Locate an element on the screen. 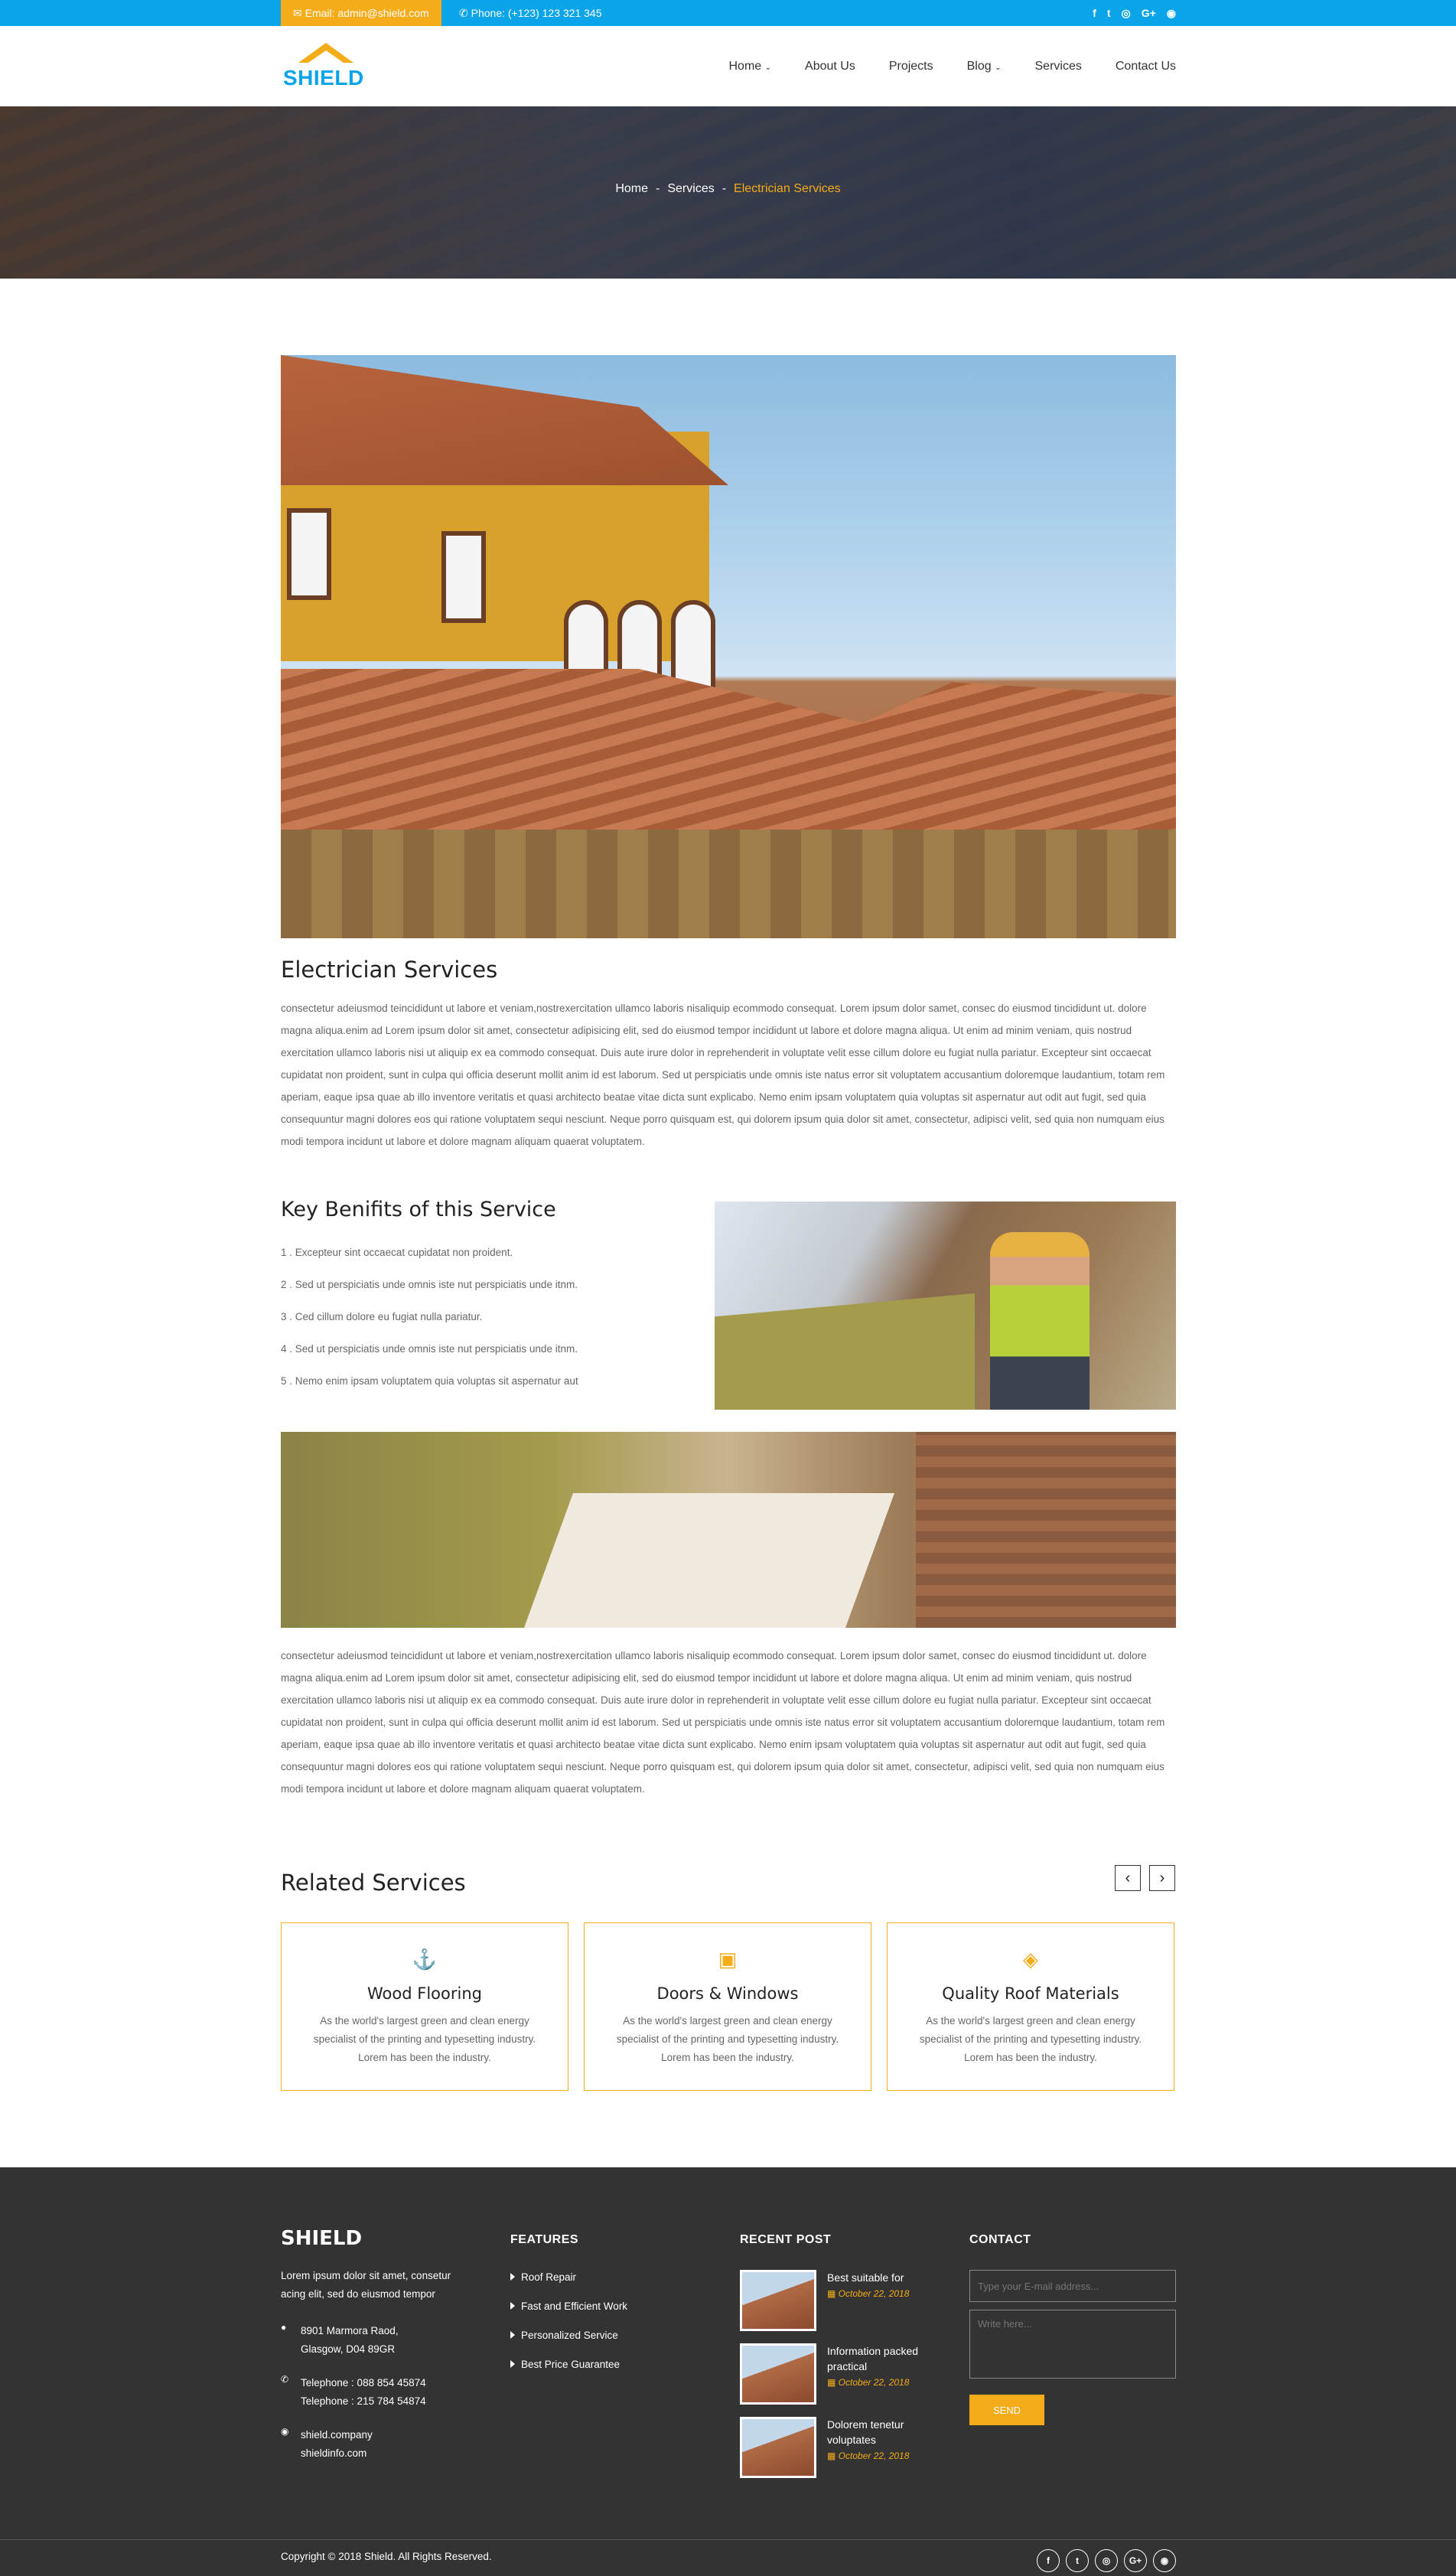 The image size is (1456, 2576). breadcrumb-home: Home is located at coordinates (631, 188).